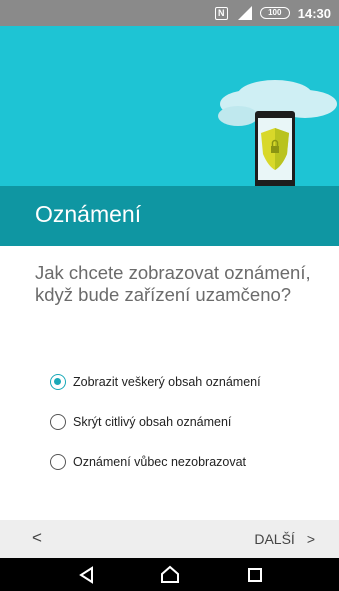 Image resolution: width=339 pixels, height=591 pixels. I want to click on status-time: 14:30, so click(314, 13).